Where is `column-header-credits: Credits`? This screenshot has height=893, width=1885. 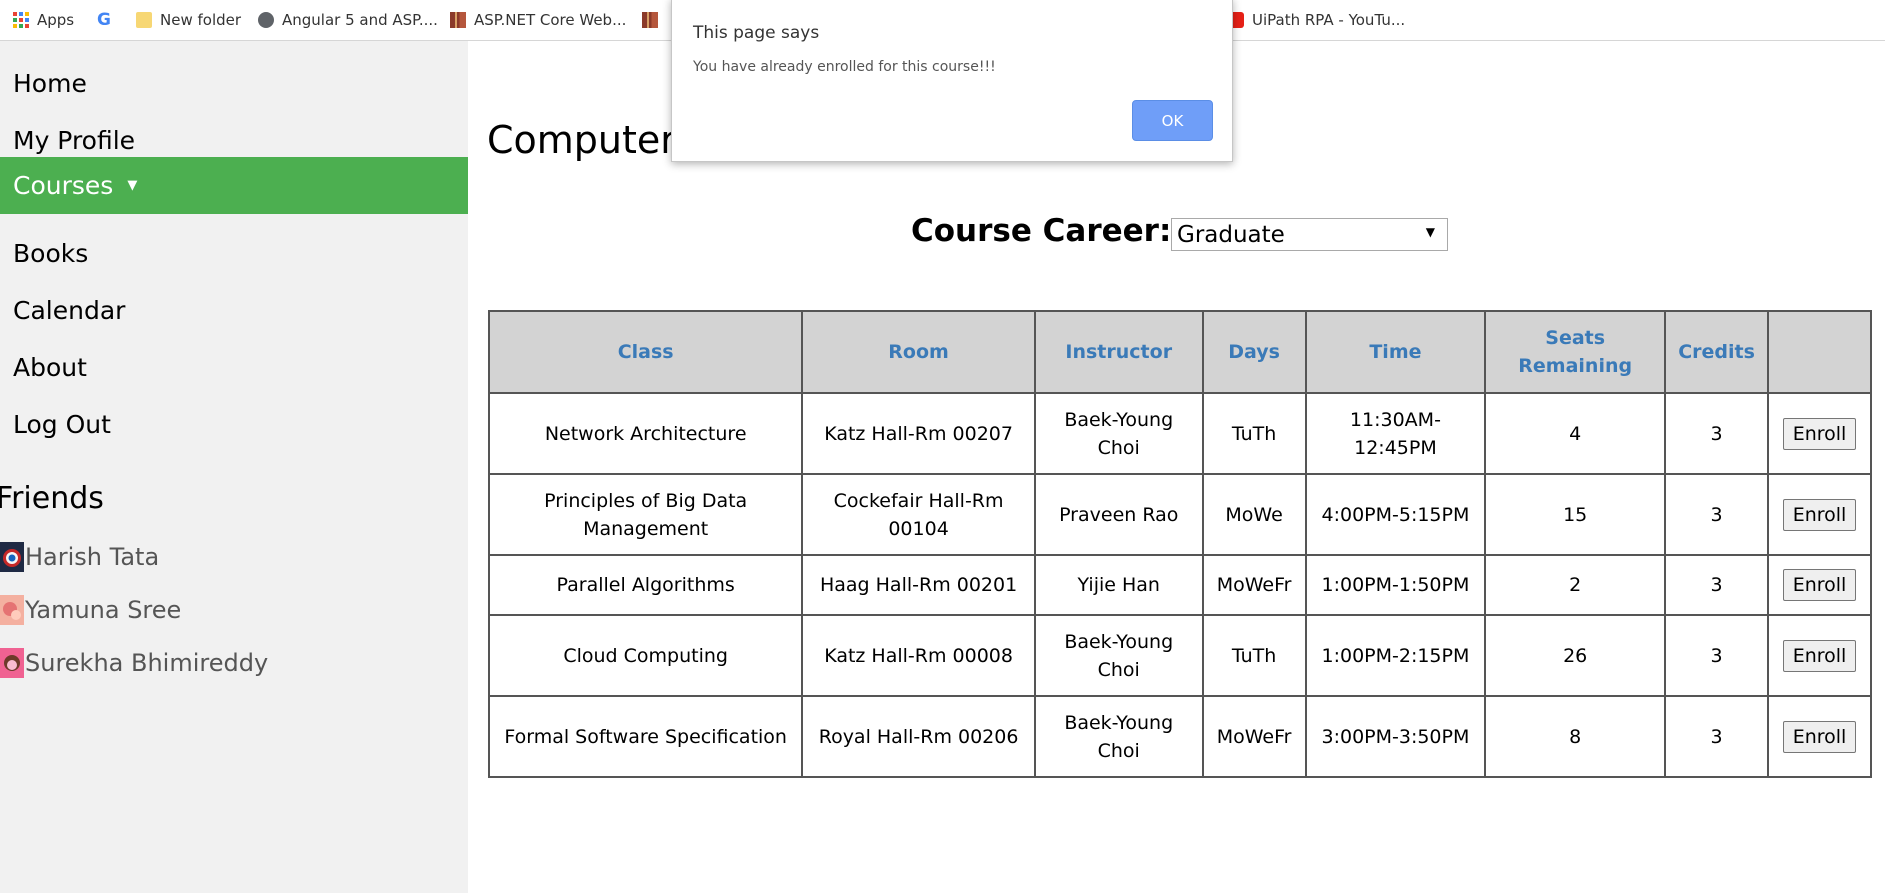 column-header-credits: Credits is located at coordinates (1717, 352).